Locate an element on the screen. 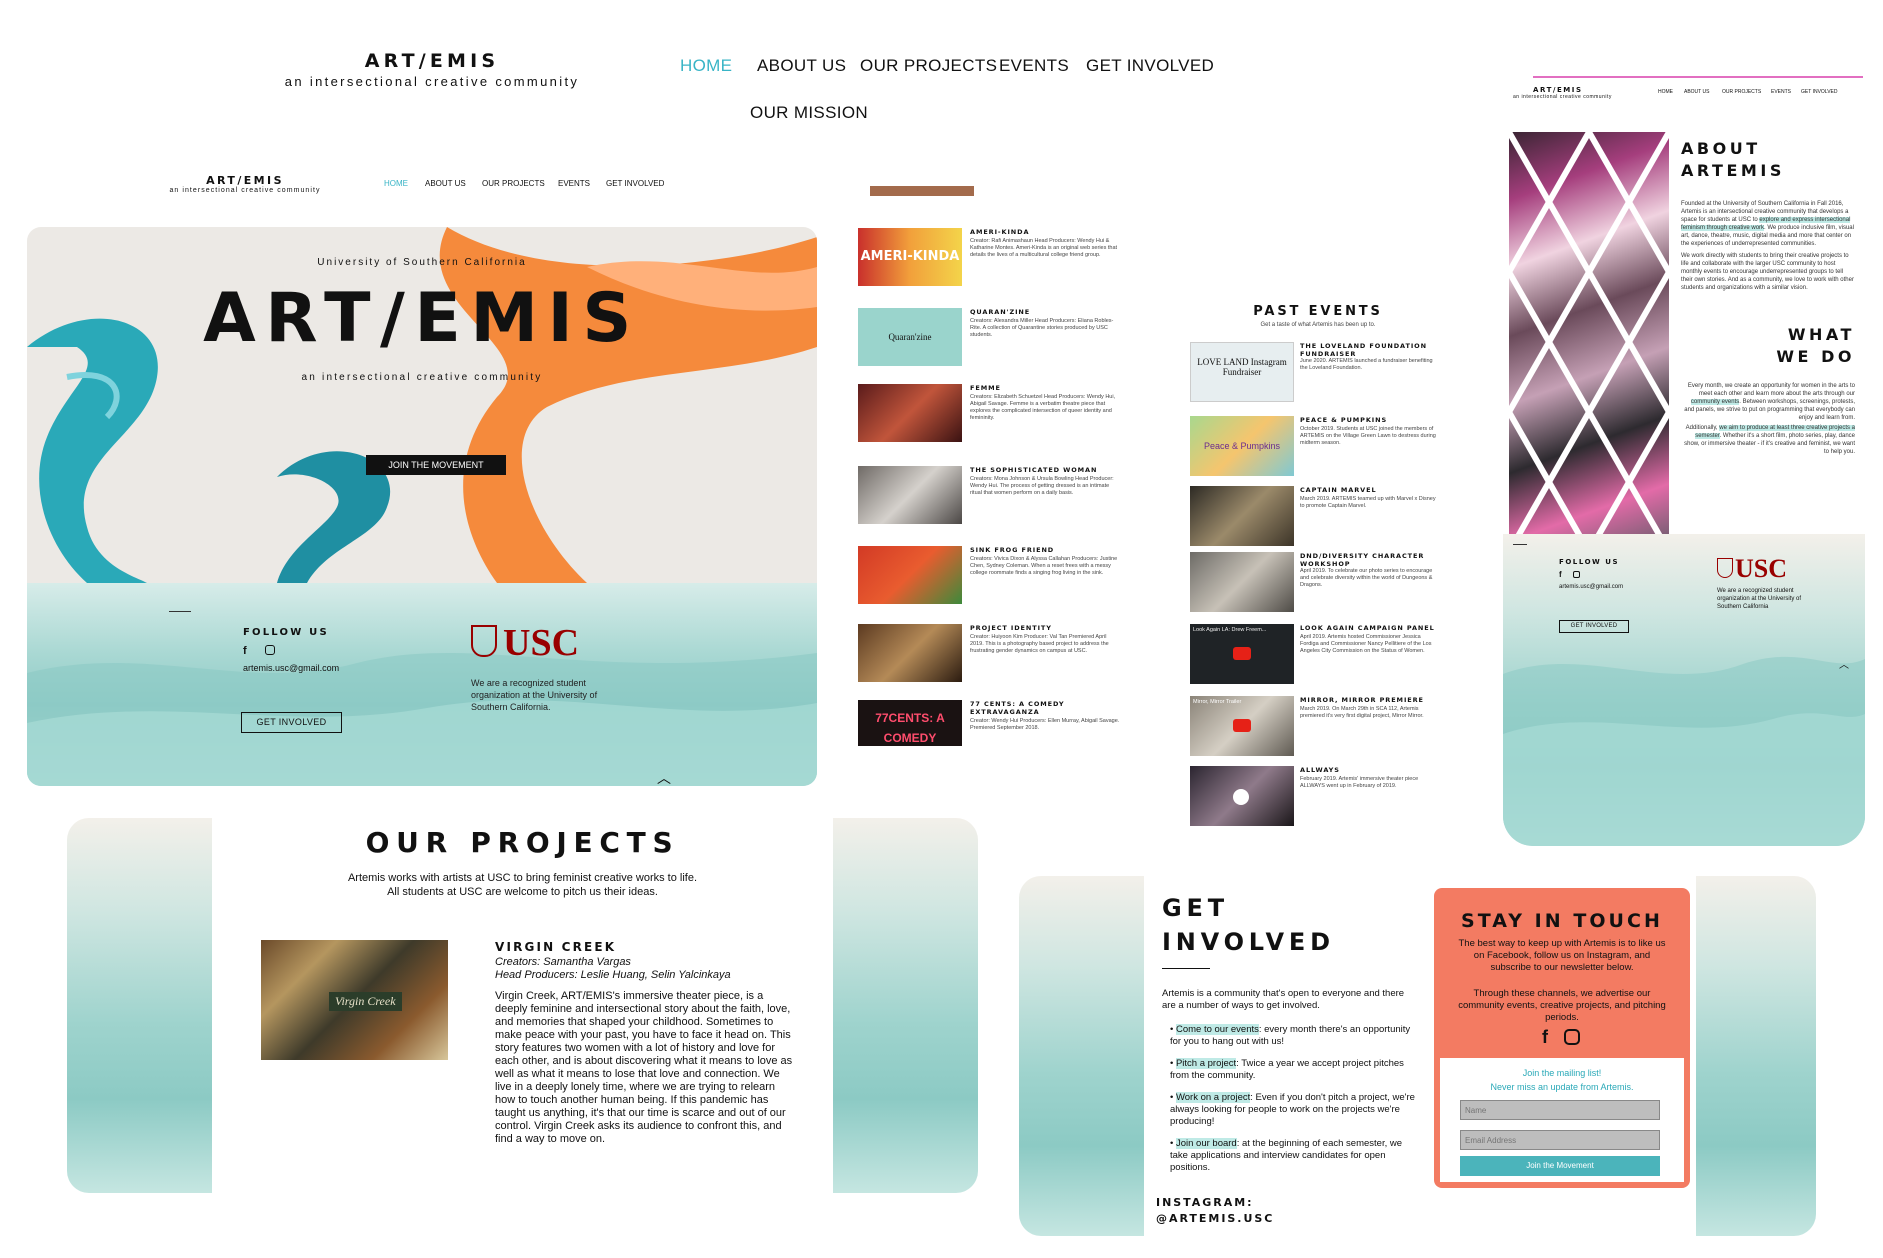  event-title: ALLWAYS is located at coordinates (1320, 770).